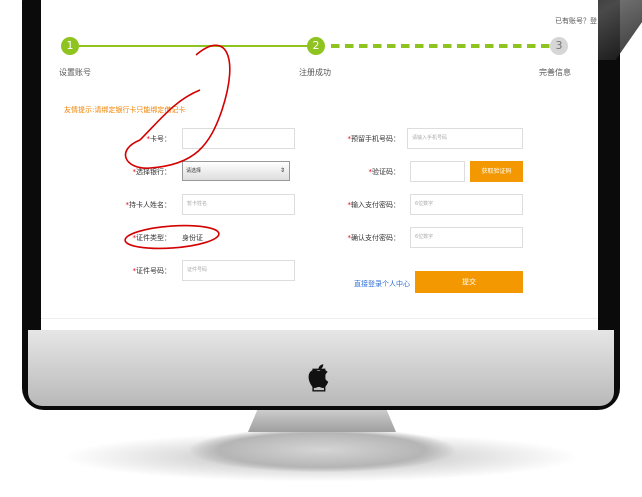 The height and width of the screenshot is (497, 642). Describe the element at coordinates (172, 237) in the screenshot. I see `annotation-circle-id-type` at that location.